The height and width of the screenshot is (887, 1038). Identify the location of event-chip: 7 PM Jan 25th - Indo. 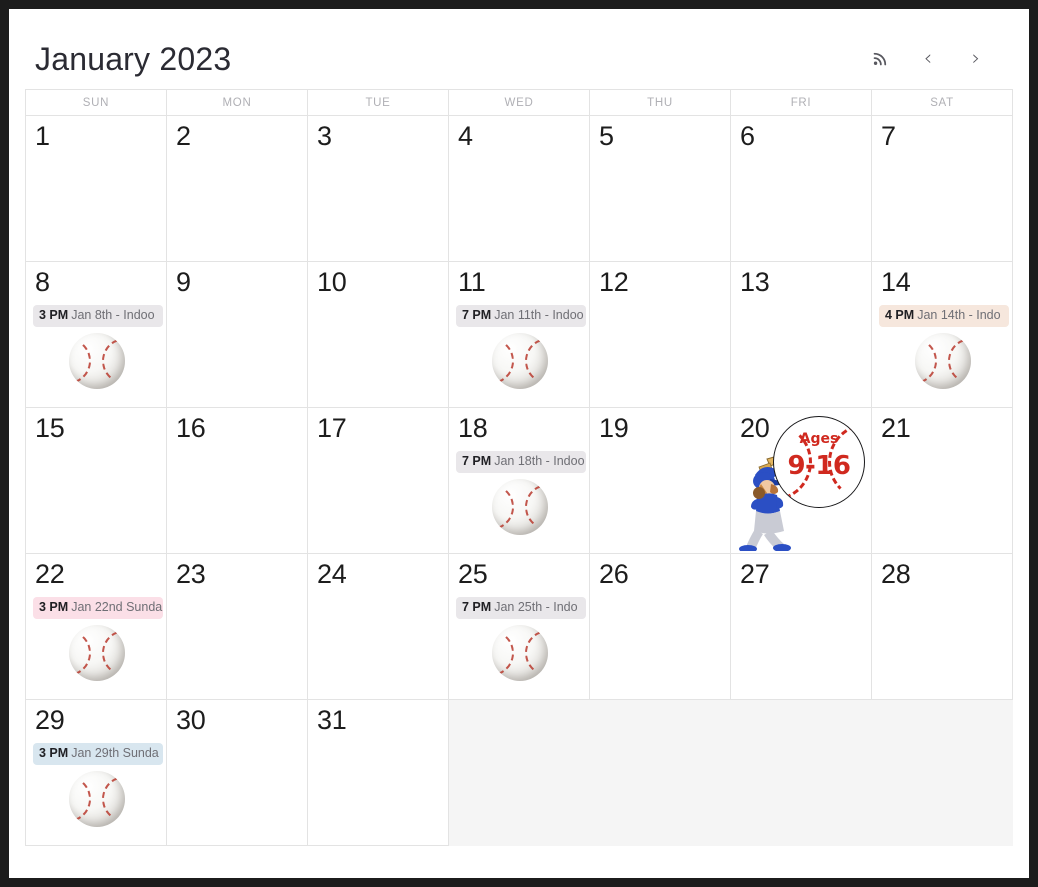
(521, 608).